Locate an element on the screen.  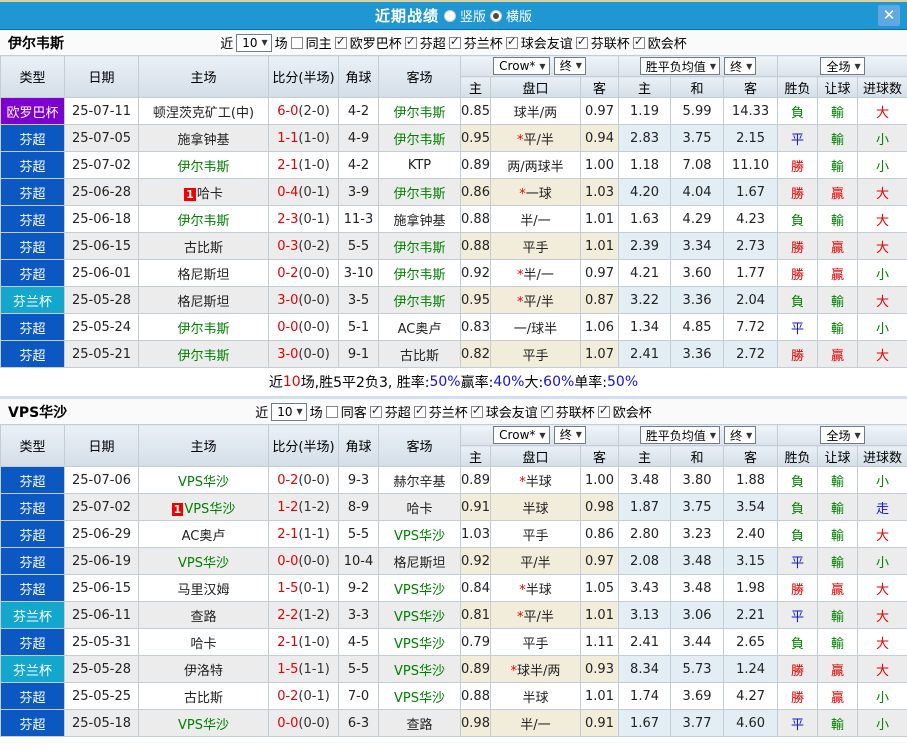
handicap-cell: 平/半 is located at coordinates (535, 561).